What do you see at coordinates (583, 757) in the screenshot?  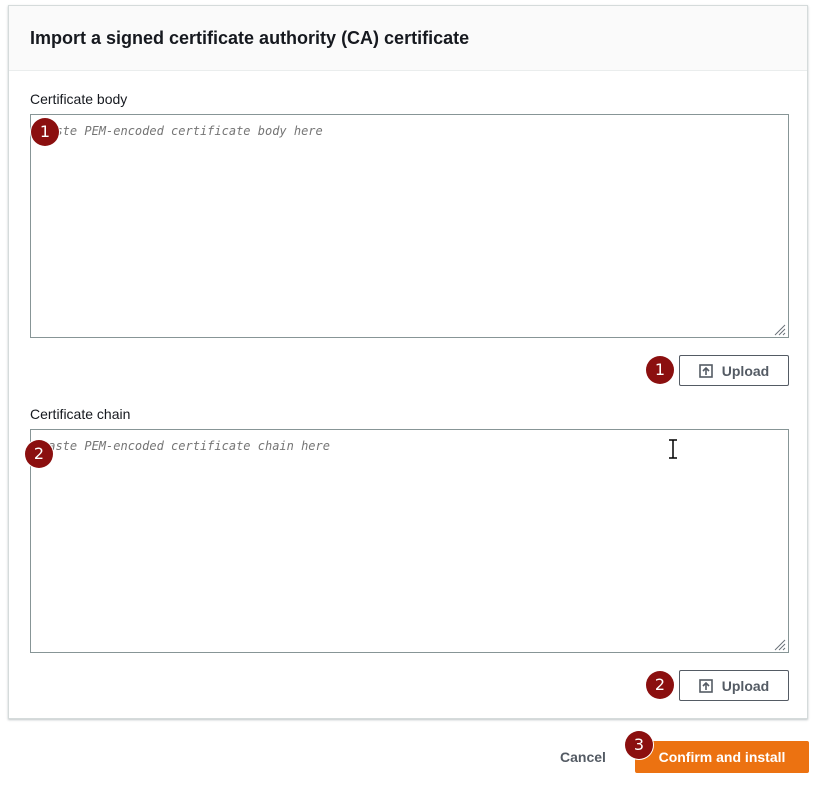 I see `cancel-button: Cancel` at bounding box center [583, 757].